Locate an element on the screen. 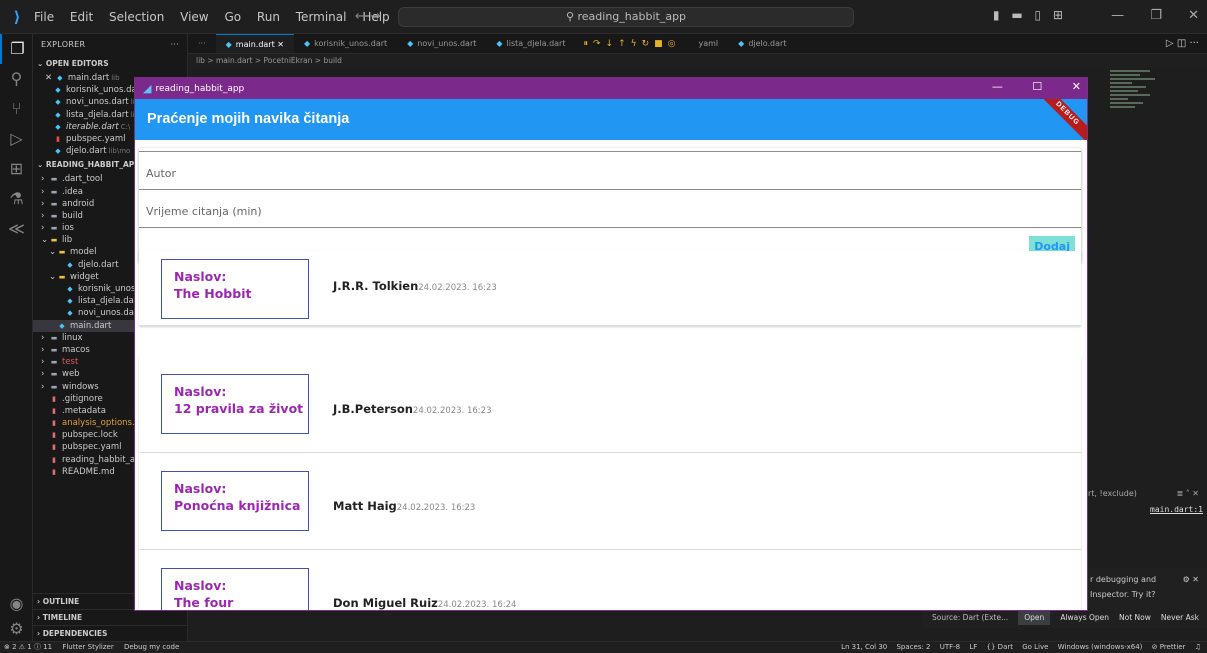 Image resolution: width=1207 pixels, height=653 pixels. explorer-icon: ❐ is located at coordinates (16, 49).